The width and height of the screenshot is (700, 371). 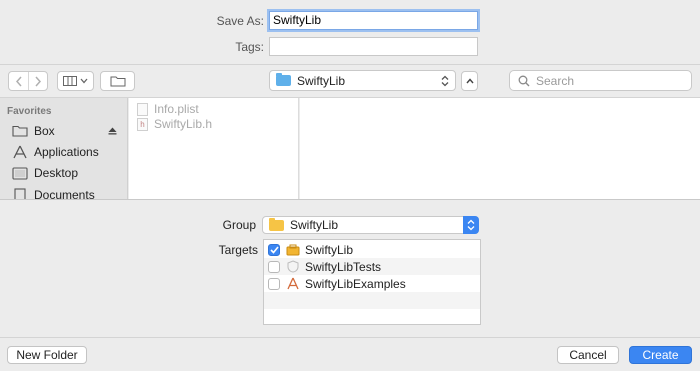 I want to click on back-button, so click(x=18, y=81).